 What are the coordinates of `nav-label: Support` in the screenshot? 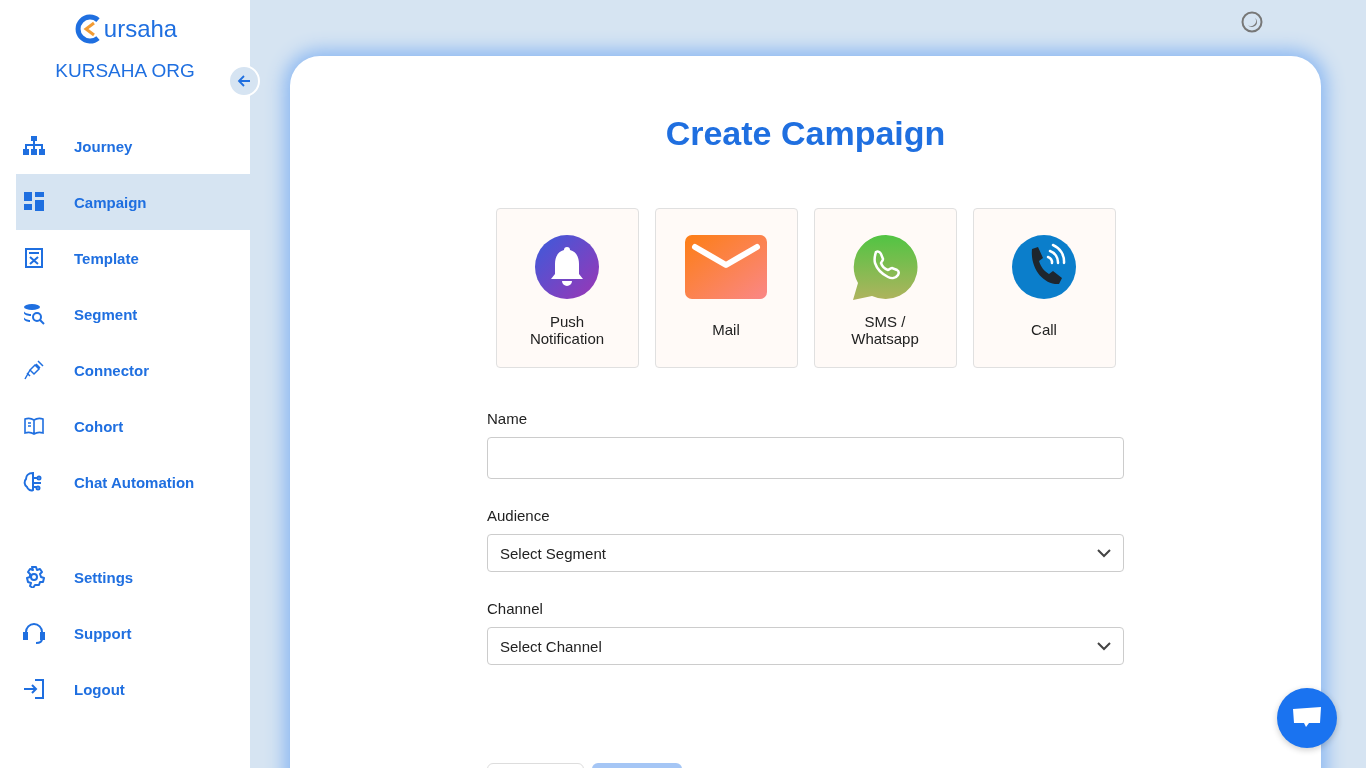 It's located at (103, 633).